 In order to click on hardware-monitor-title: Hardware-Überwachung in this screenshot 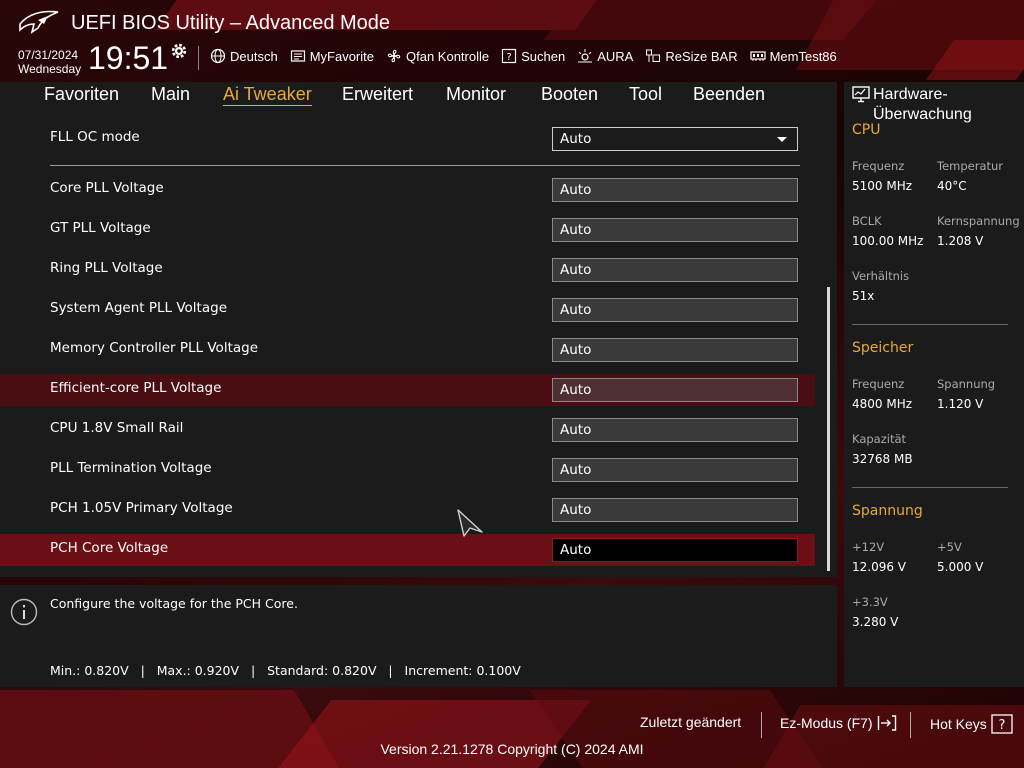, I will do `click(922, 104)`.